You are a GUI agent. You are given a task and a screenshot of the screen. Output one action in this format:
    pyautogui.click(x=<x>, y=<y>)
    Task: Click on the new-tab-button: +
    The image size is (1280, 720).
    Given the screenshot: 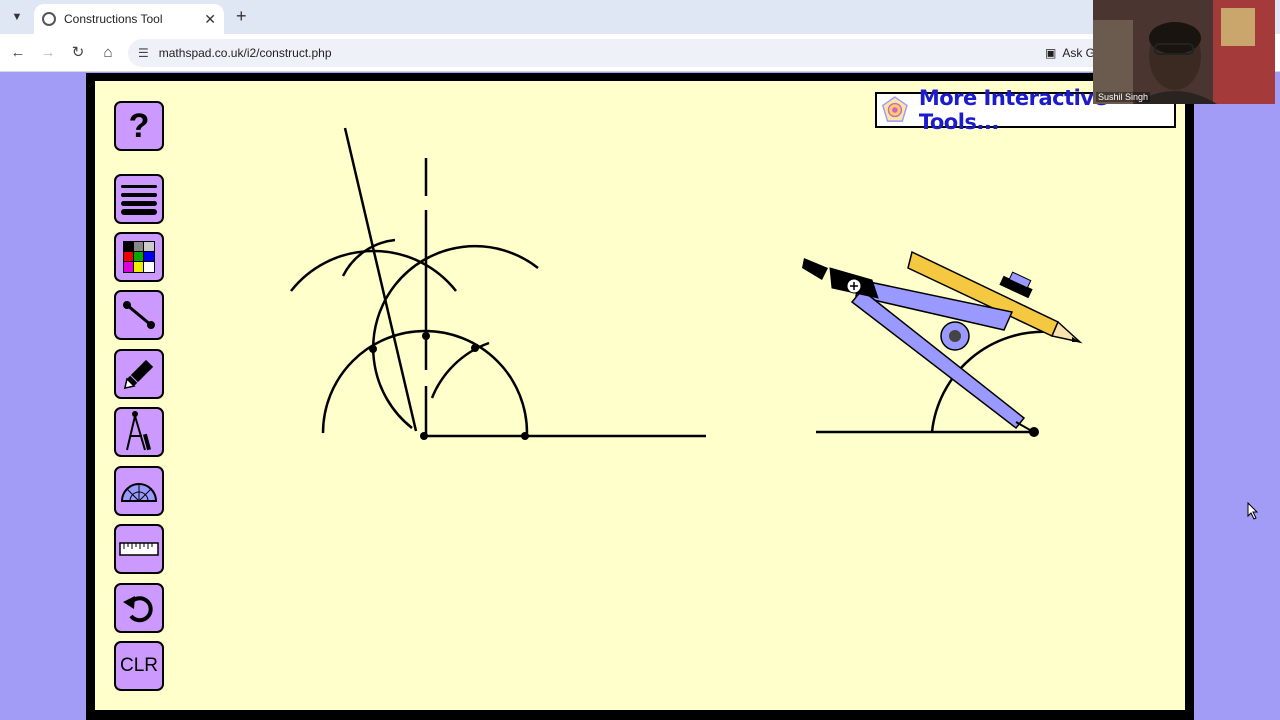 What is the action you would take?
    pyautogui.click(x=241, y=16)
    